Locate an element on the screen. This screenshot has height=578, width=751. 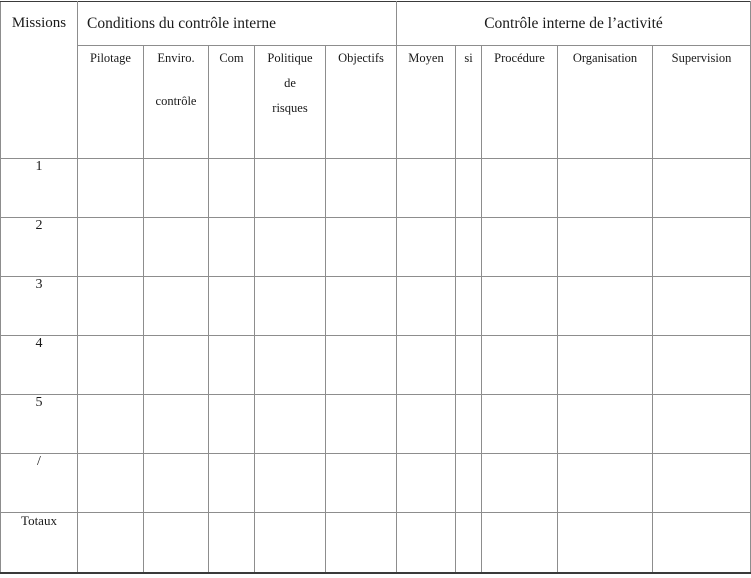
table-totals-row: Totaux is located at coordinates (375, 543).